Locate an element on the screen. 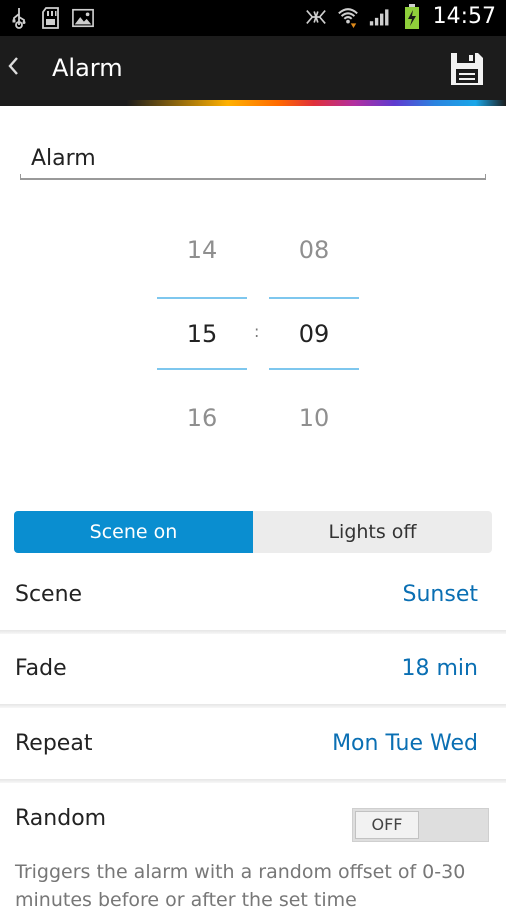 The width and height of the screenshot is (506, 914). mode-segmented-control: Scene on Lights off is located at coordinates (253, 532).